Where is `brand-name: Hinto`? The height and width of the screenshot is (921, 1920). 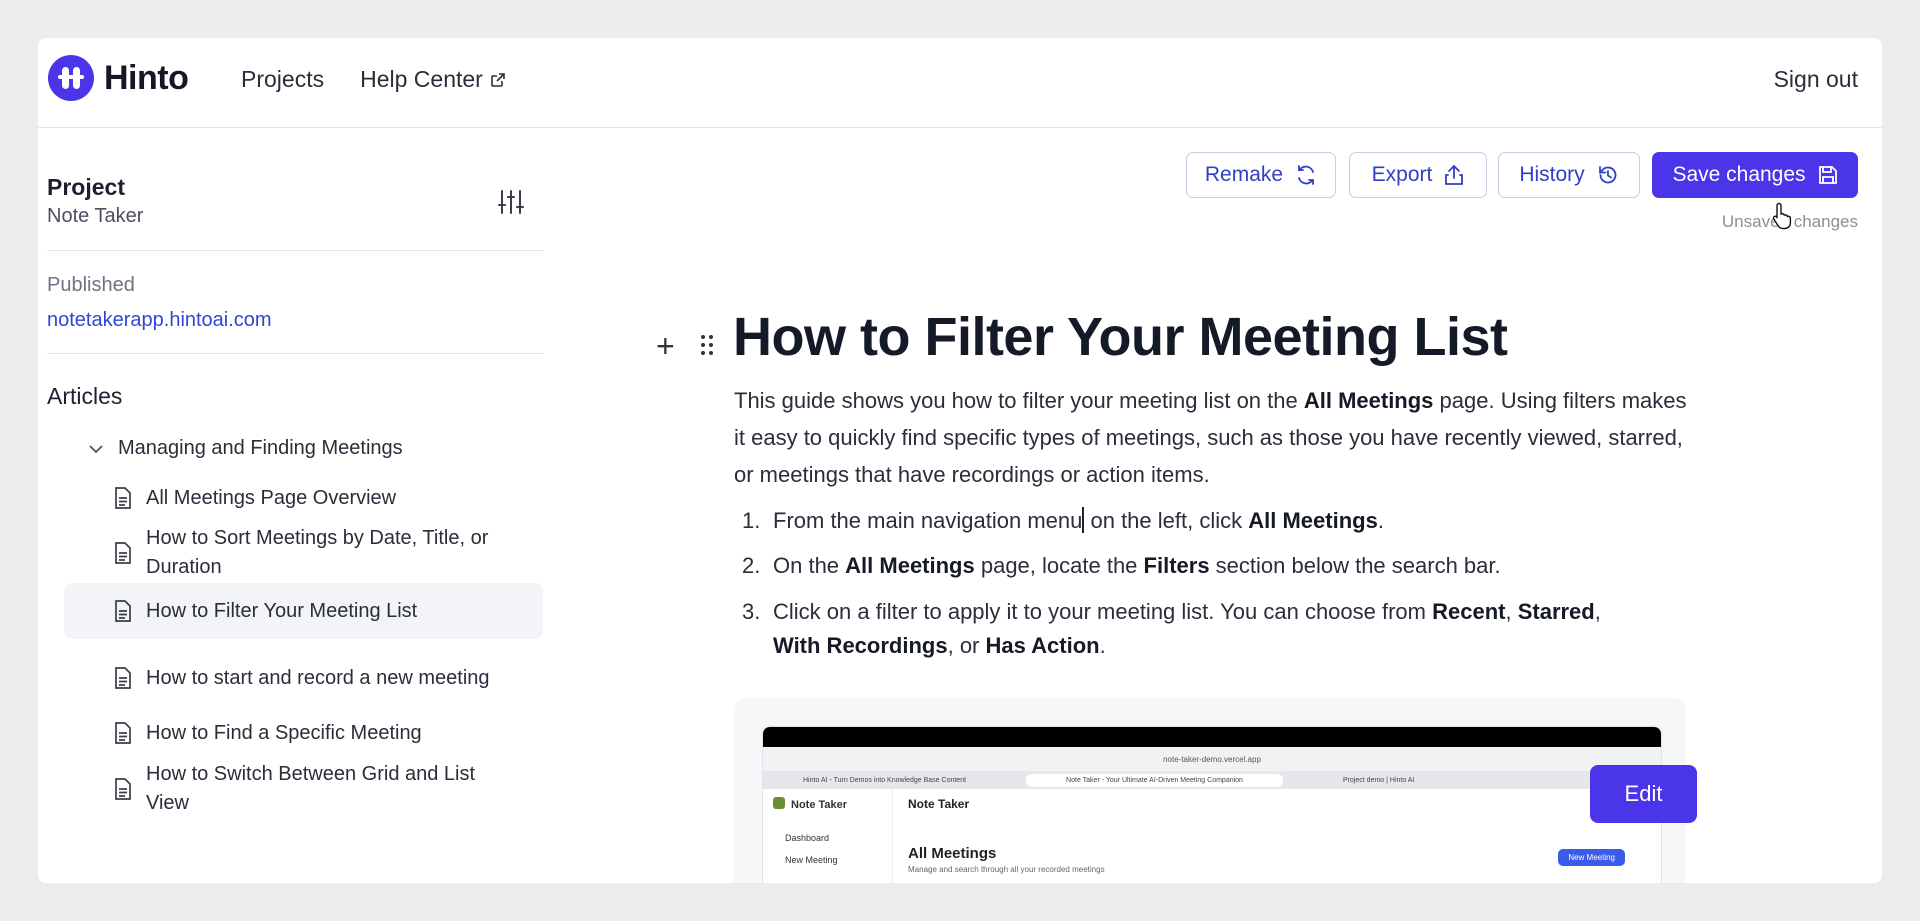
brand-name: Hinto is located at coordinates (146, 77).